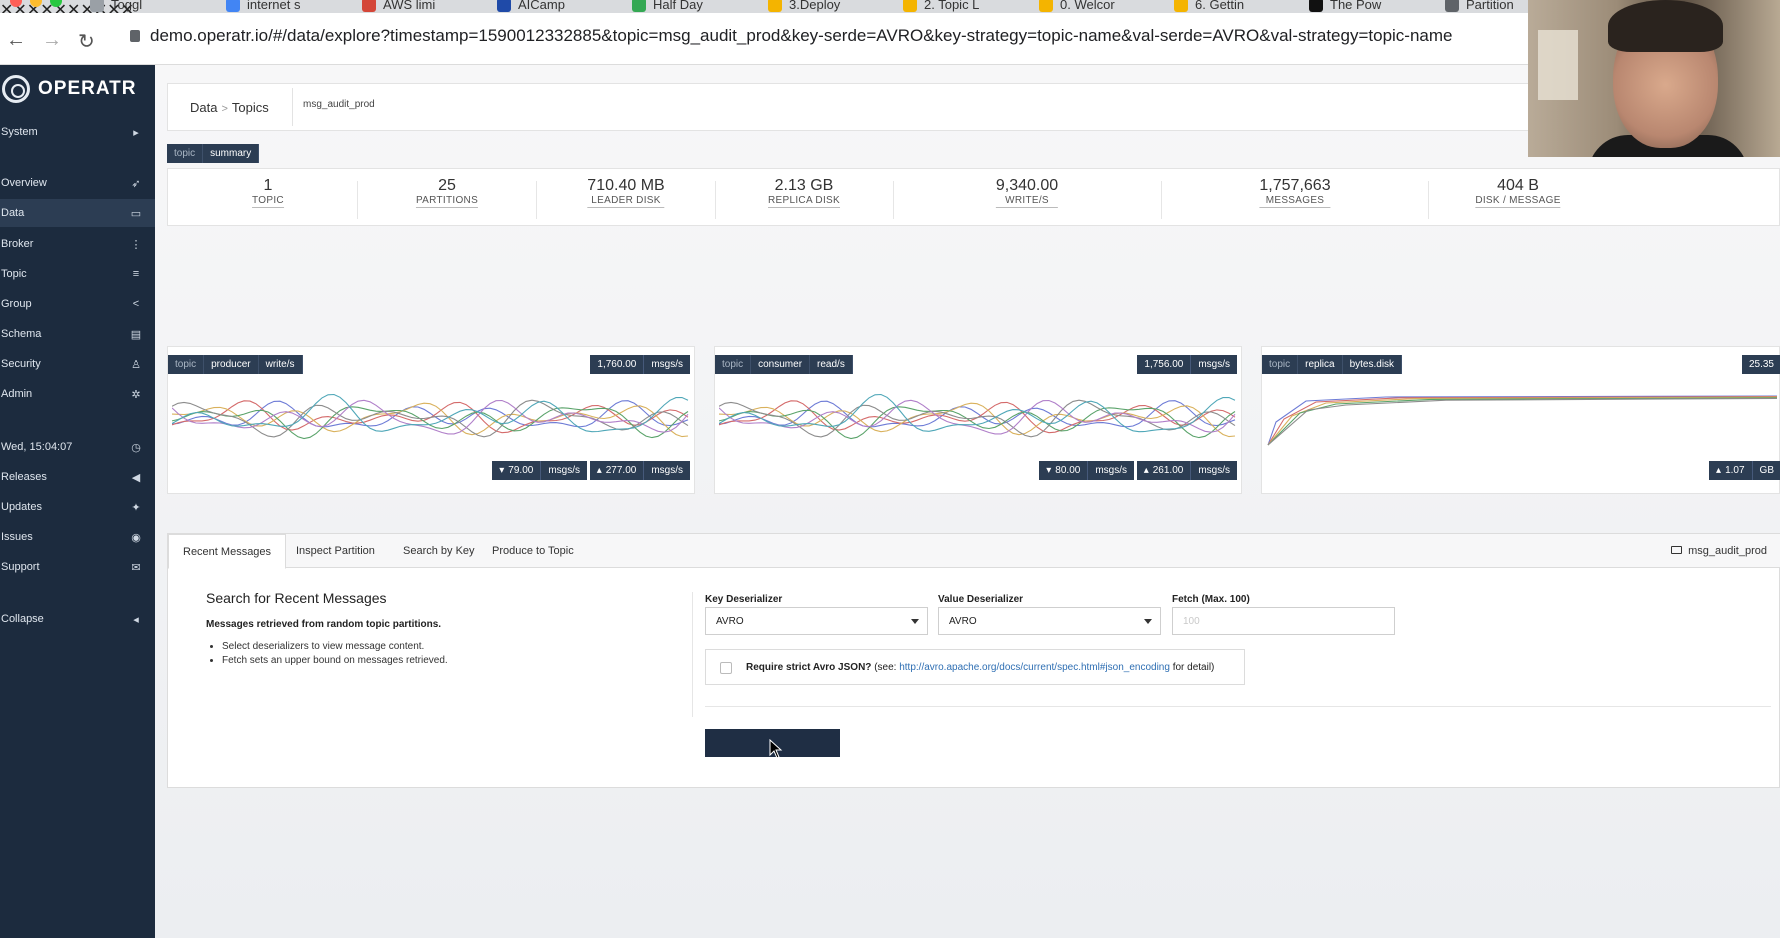  I want to click on stat-write-s: 9,340.00 WRITE/S, so click(1027, 192).